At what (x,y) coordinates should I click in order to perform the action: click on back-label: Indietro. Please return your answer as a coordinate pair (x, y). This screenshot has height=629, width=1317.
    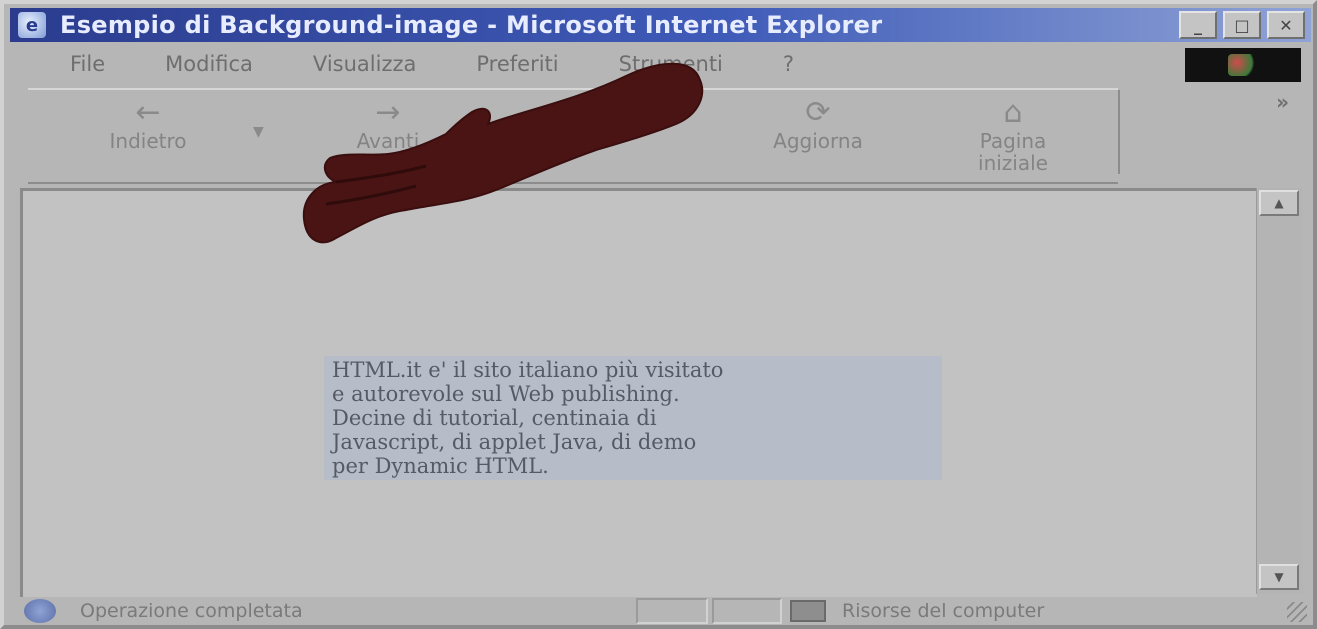
    Looking at the image, I should click on (148, 141).